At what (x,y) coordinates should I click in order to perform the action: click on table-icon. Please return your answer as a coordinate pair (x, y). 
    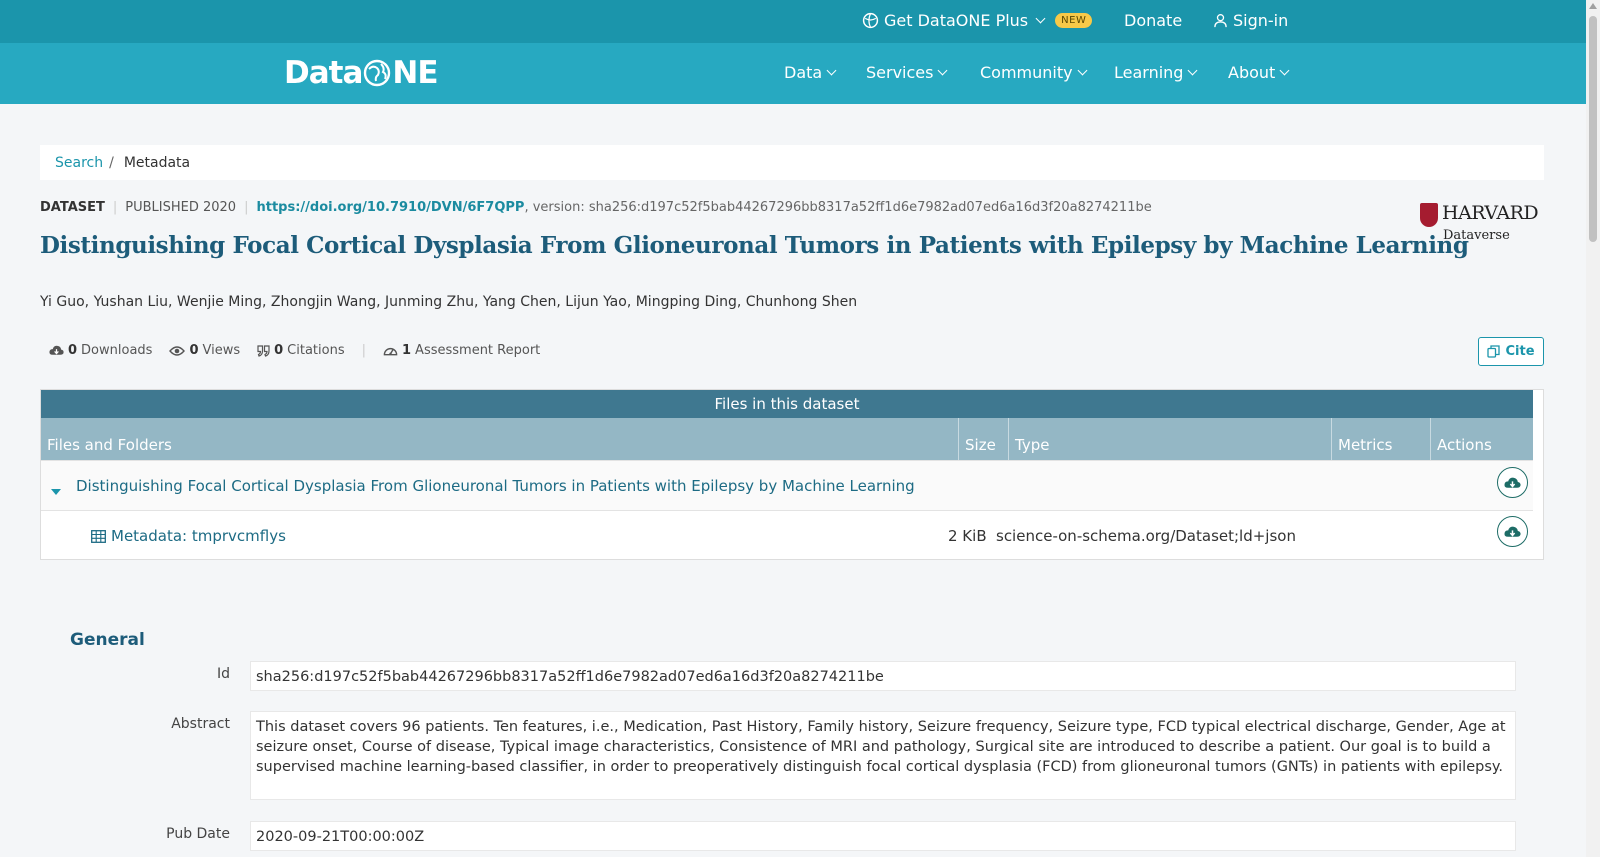
    Looking at the image, I should click on (98, 536).